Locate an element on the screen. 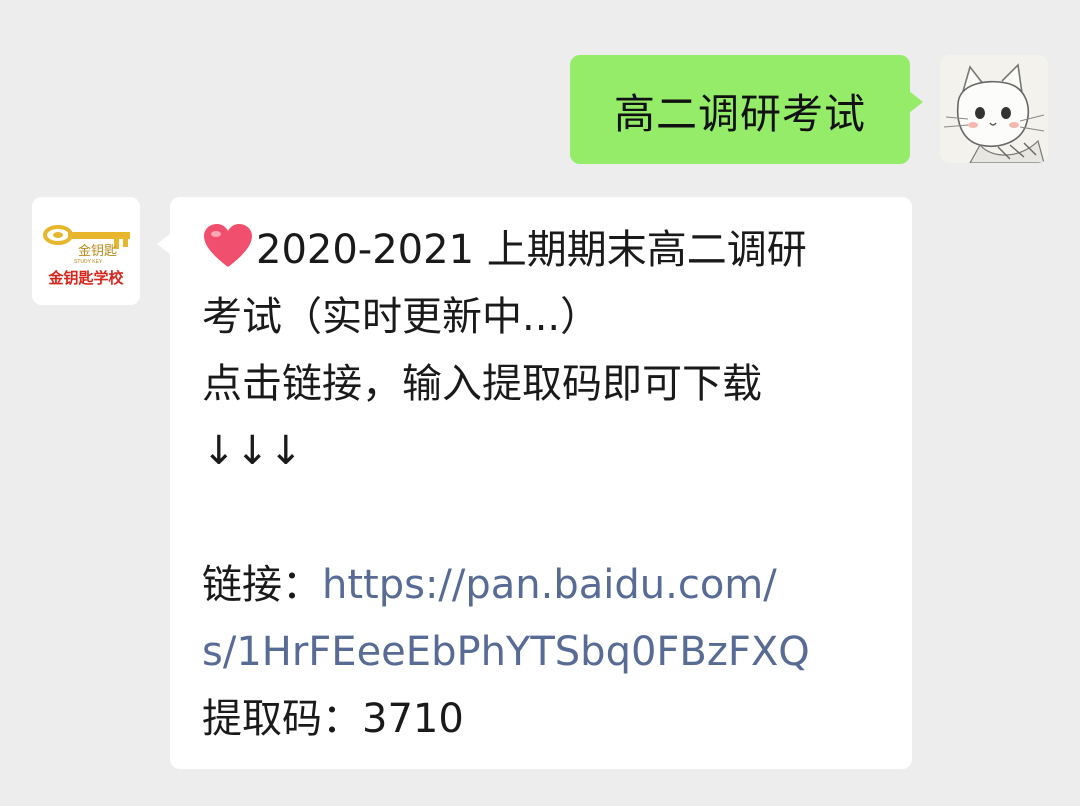 Image resolution: width=1080 pixels, height=806 pixels. code-label: 提取码： is located at coordinates (282, 719).